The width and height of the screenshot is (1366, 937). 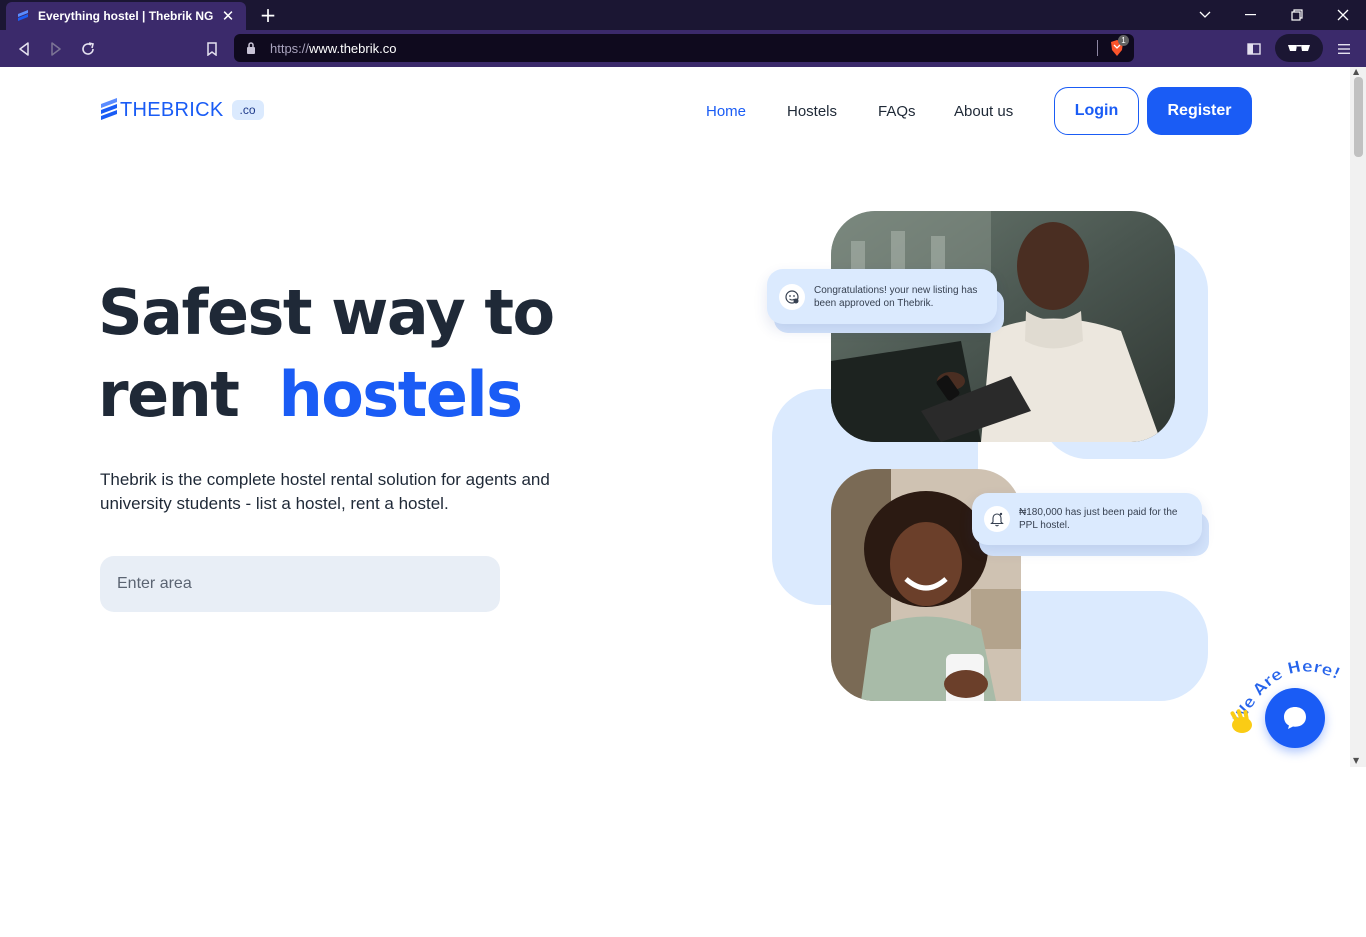 I want to click on hero-title: Safest way to rent hostels, so click(x=326, y=354).